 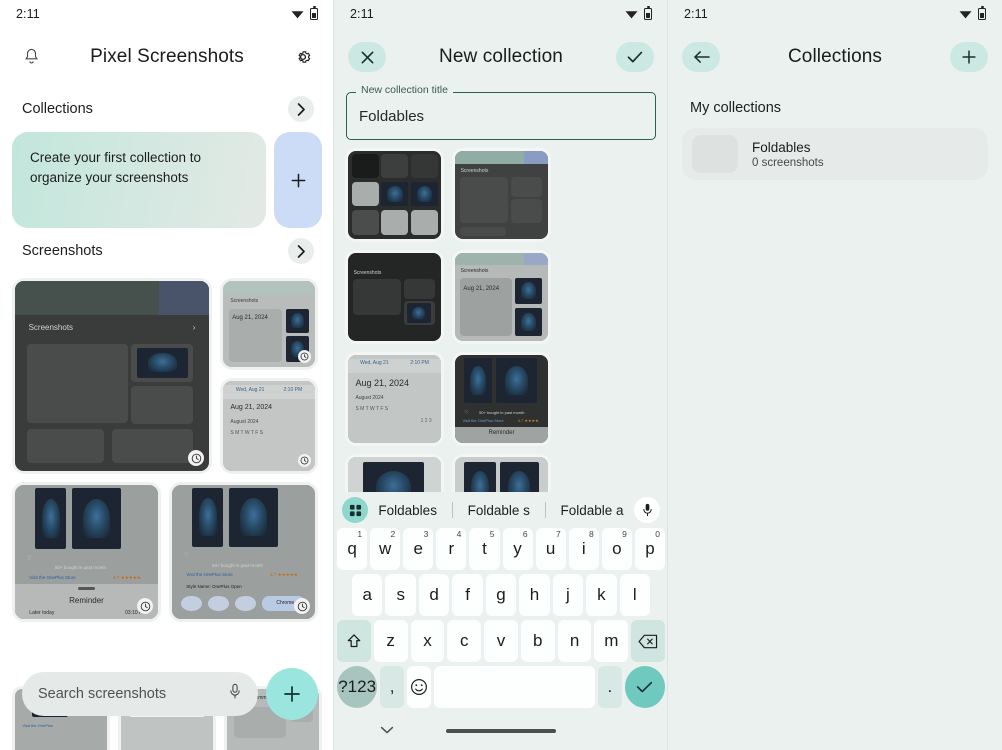 I want to click on key-q: 1q, so click(x=352, y=549).